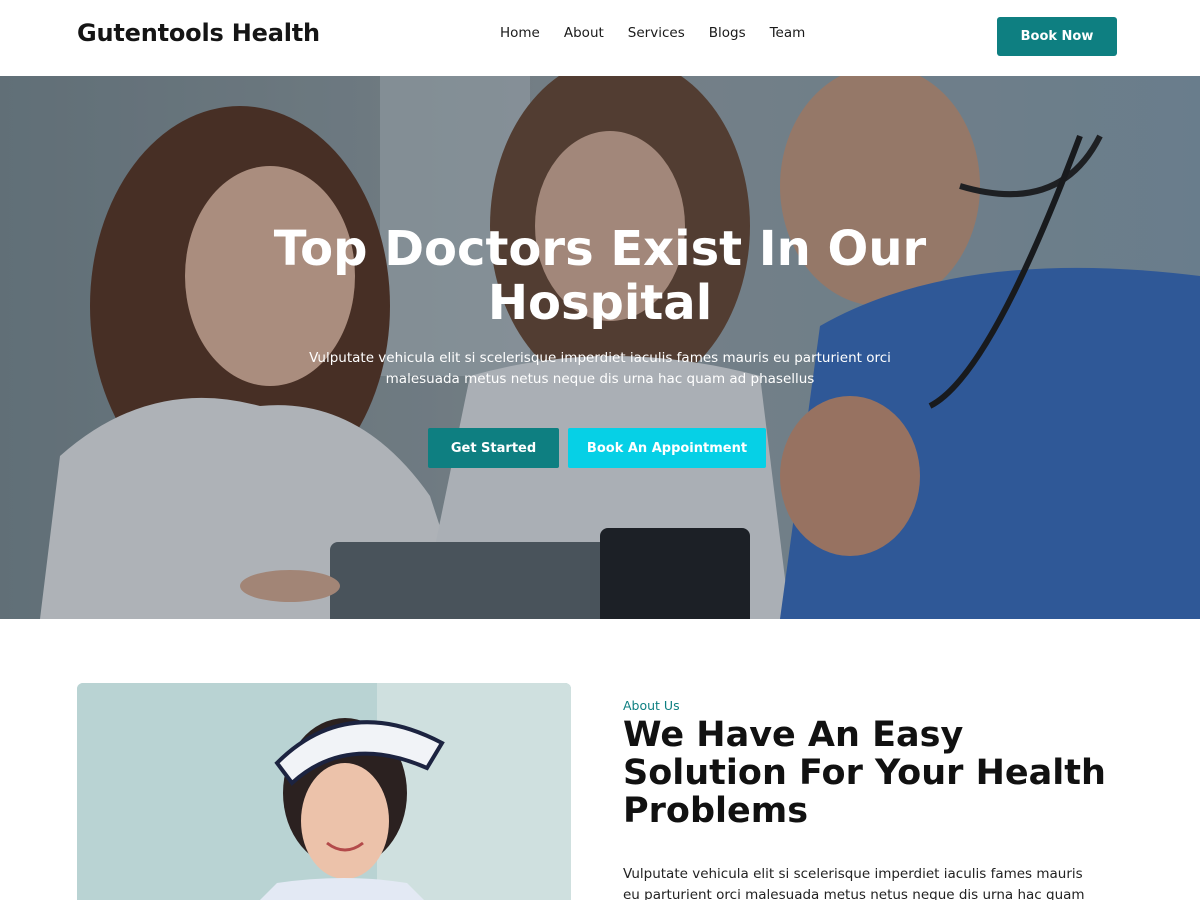  I want to click on main-nav: Home About Services Blogs Team, so click(664, 33).